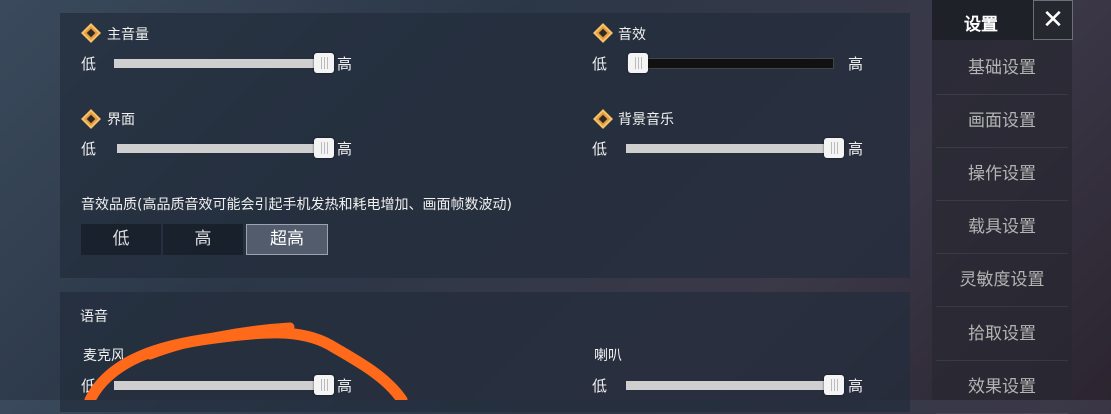 The image size is (1111, 414). What do you see at coordinates (856, 149) in the screenshot?
I see `background-music-high-label: 高` at bounding box center [856, 149].